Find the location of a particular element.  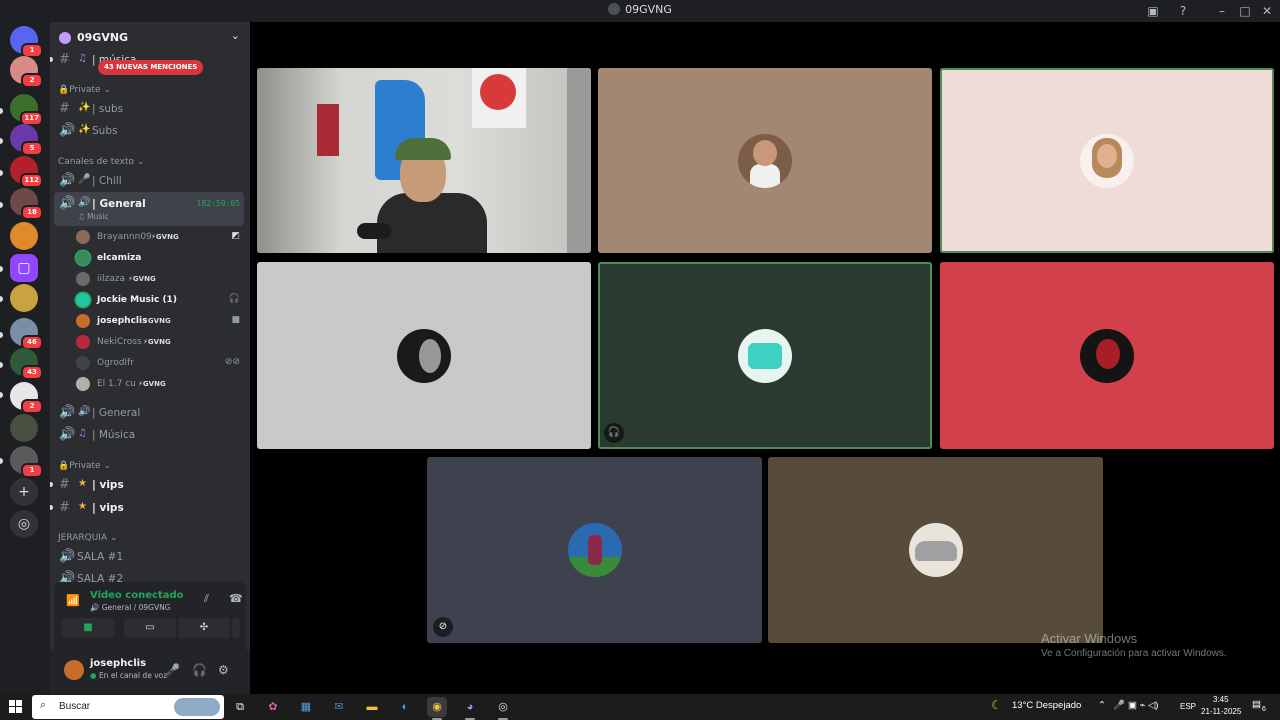

voice-member: josephclis ⚡GVNG ■ is located at coordinates (161, 321).